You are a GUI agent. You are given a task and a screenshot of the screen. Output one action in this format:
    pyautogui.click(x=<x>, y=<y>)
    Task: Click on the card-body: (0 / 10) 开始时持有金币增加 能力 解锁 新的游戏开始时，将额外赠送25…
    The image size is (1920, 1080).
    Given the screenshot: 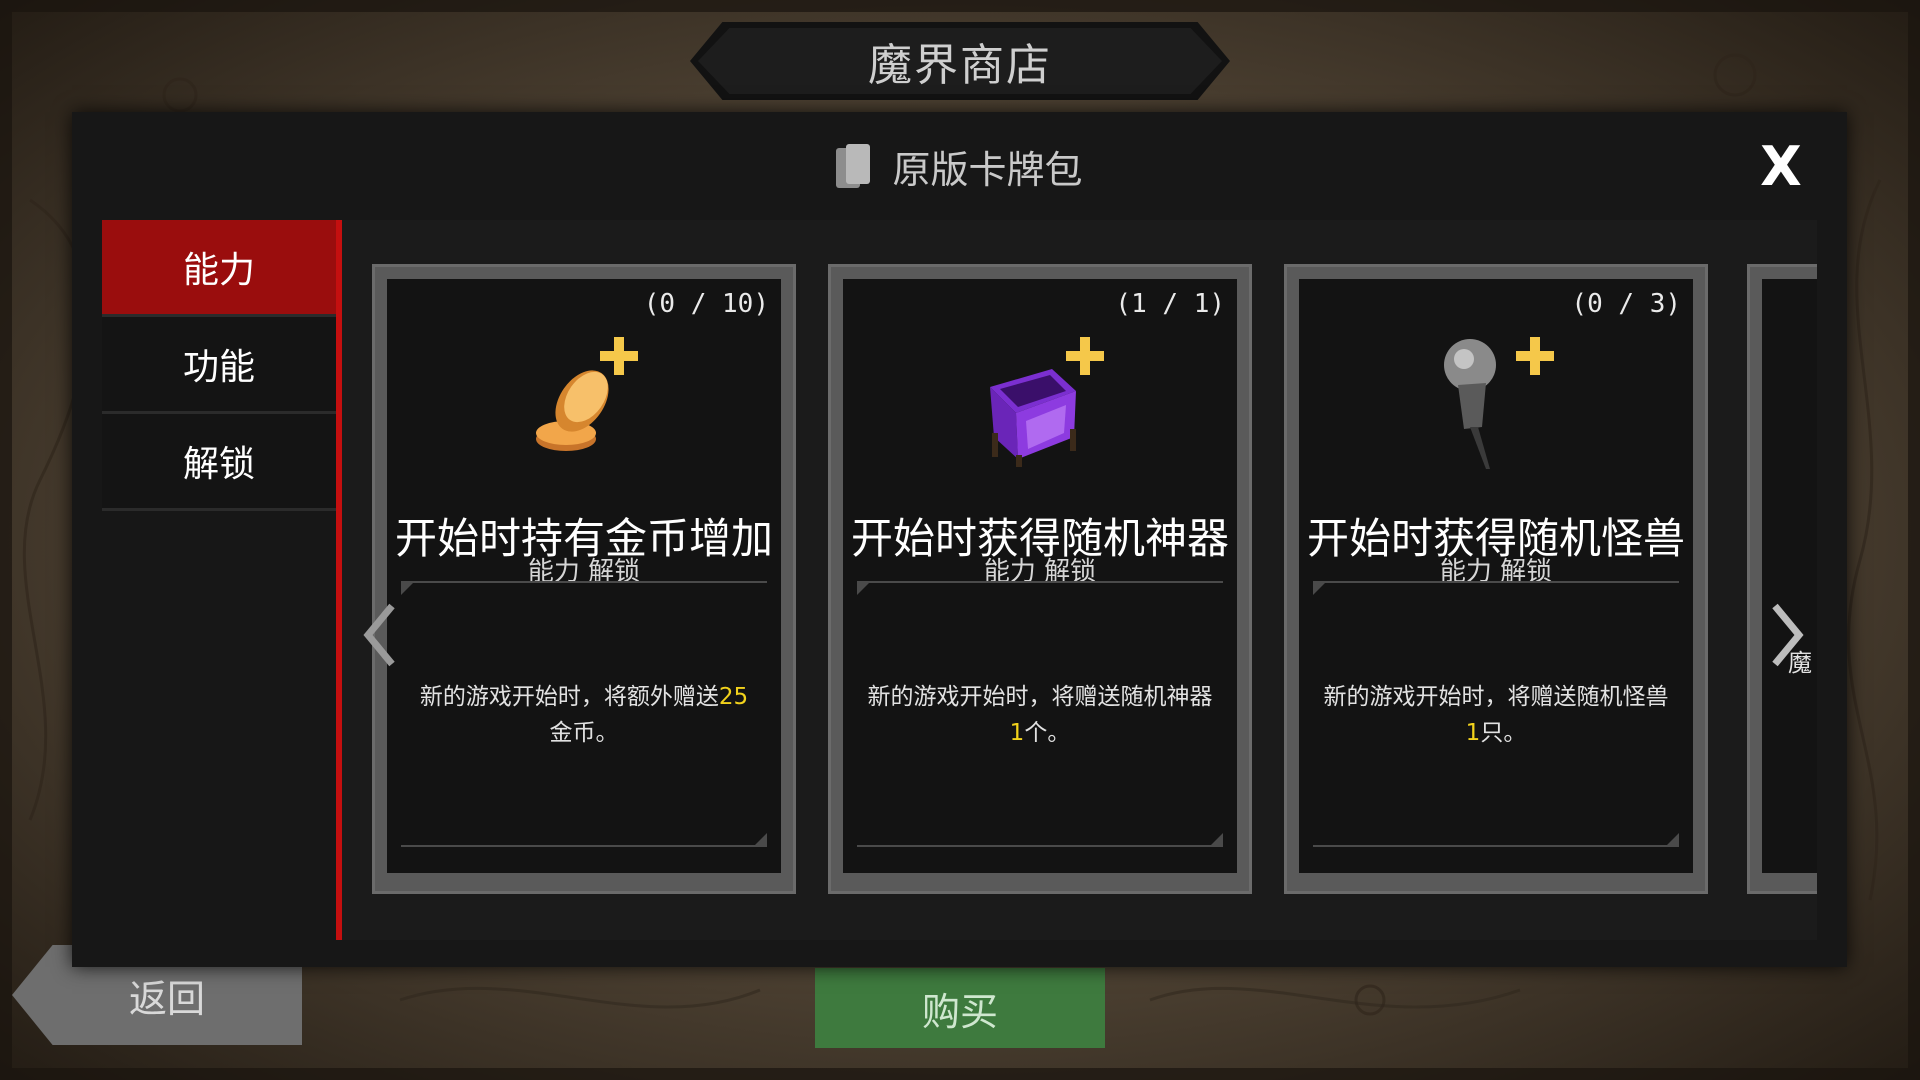 What is the action you would take?
    pyautogui.click(x=584, y=576)
    